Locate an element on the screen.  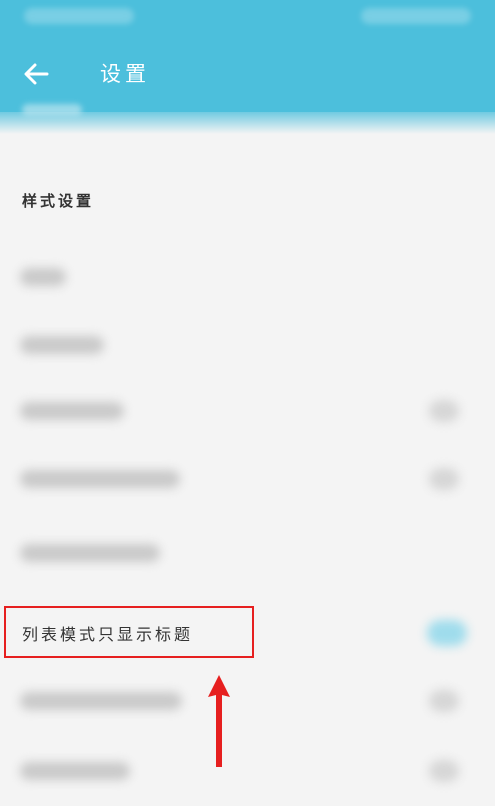
arrow-up-icon is located at coordinates (219, 721).